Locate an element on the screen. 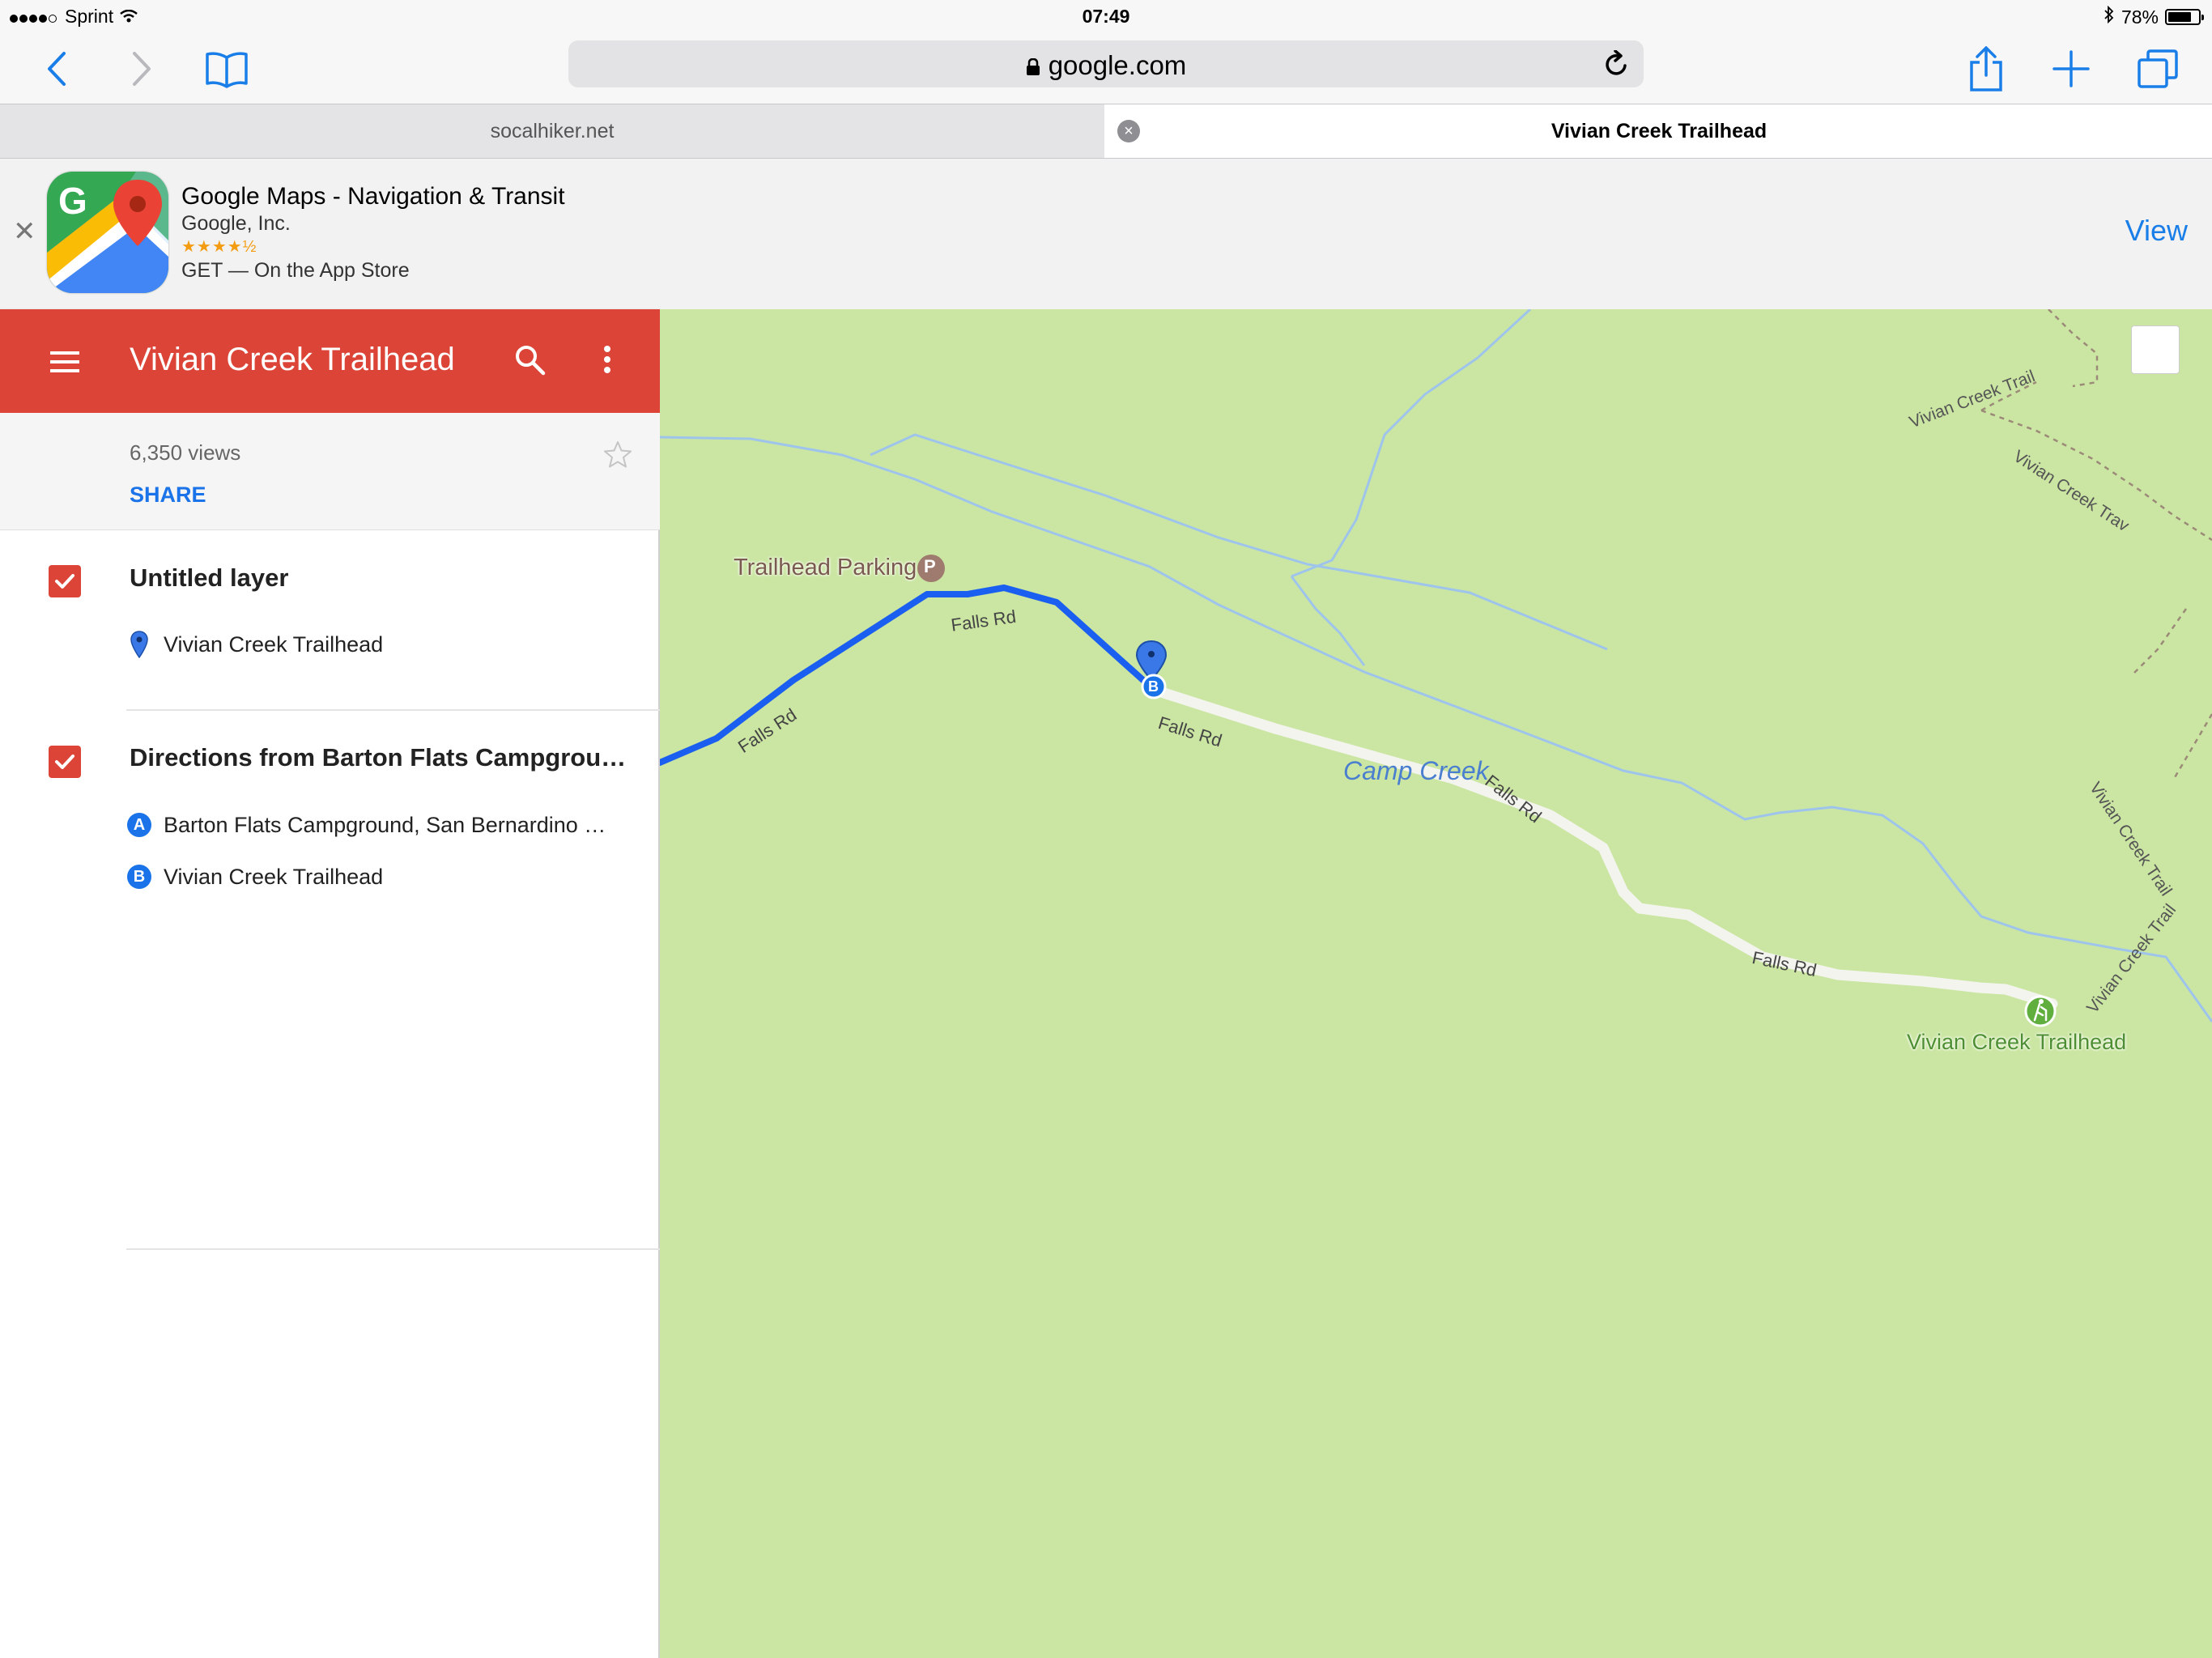  new-tab-button is located at coordinates (2071, 68).